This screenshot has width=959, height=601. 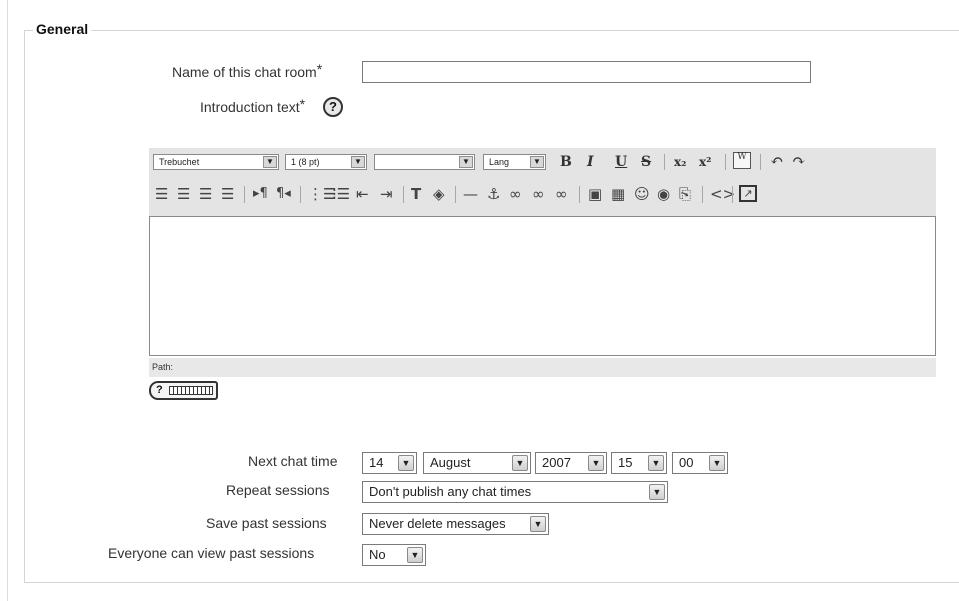 What do you see at coordinates (326, 162) in the screenshot?
I see `font-size-select: 1 (8 pt) ▼` at bounding box center [326, 162].